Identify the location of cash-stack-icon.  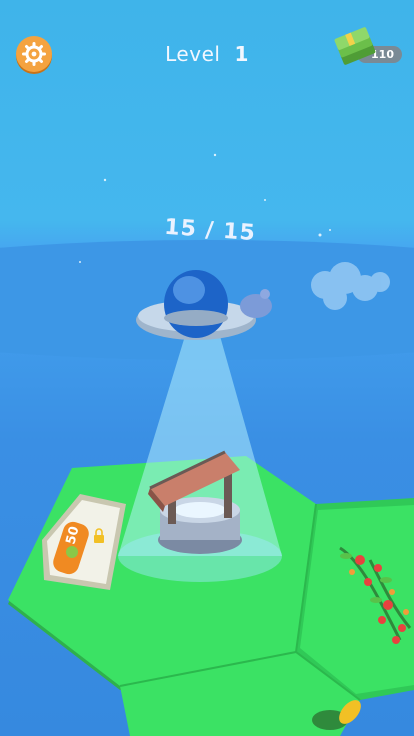
(355, 46).